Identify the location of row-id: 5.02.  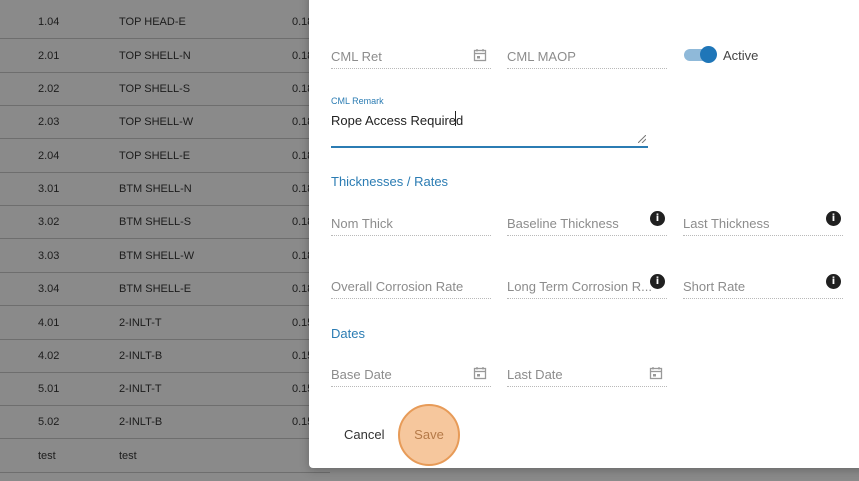
(49, 421).